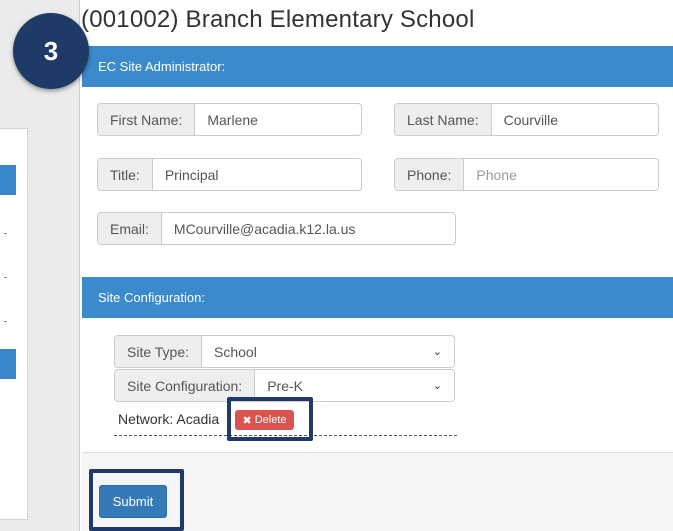  I want to click on phone-input: Phone, so click(561, 174).